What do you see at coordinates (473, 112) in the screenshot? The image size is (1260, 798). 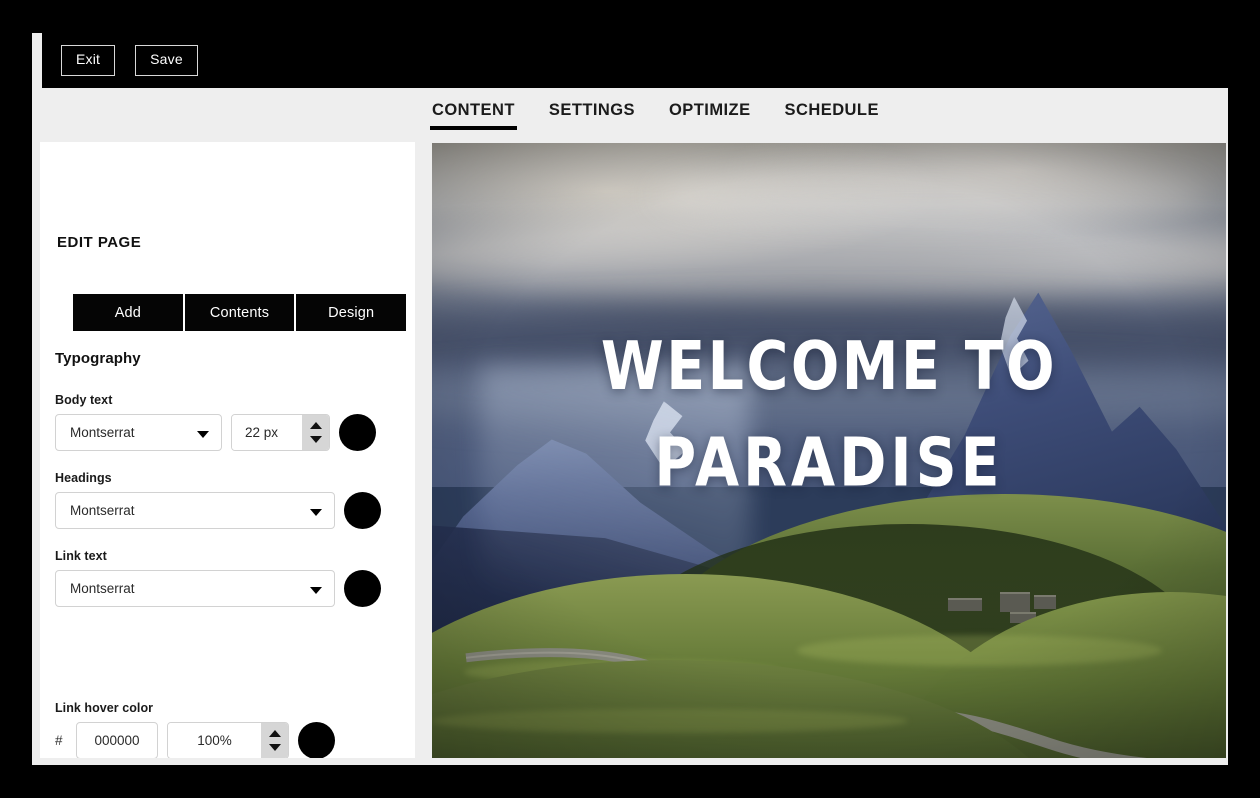 I see `tab-content: CONTENT` at bounding box center [473, 112].